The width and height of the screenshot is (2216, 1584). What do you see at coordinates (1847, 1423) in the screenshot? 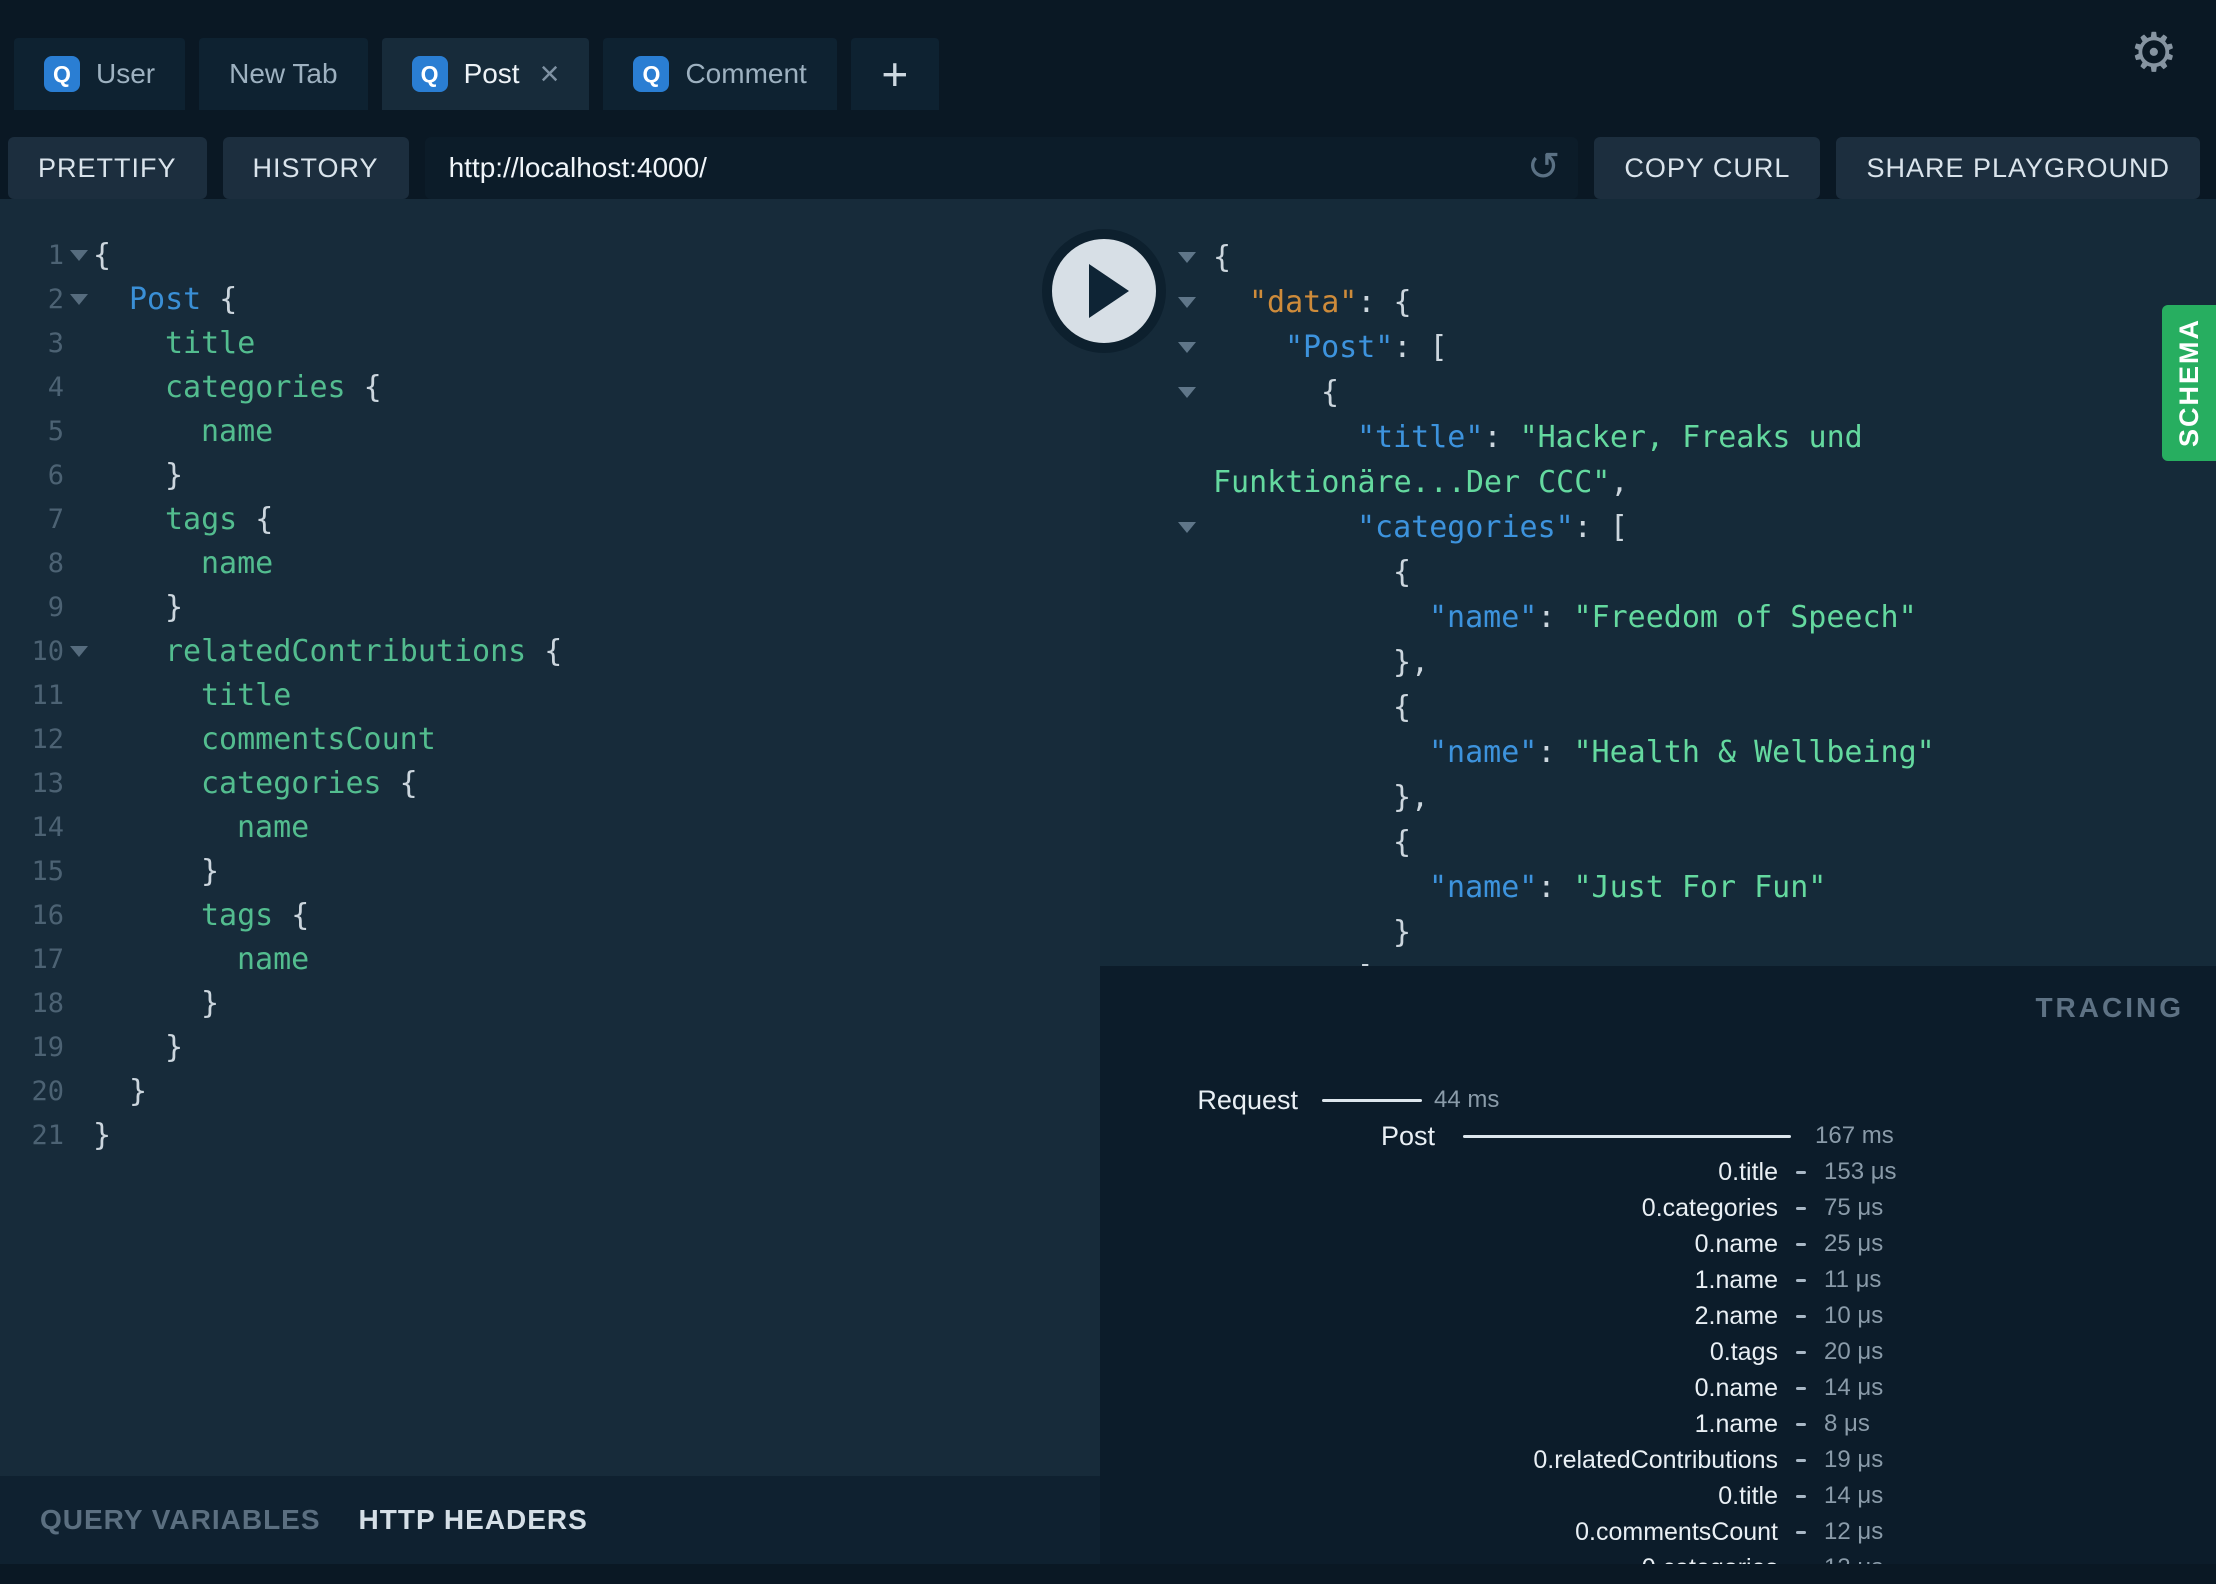
I see `trace-time: 8 μs` at bounding box center [1847, 1423].